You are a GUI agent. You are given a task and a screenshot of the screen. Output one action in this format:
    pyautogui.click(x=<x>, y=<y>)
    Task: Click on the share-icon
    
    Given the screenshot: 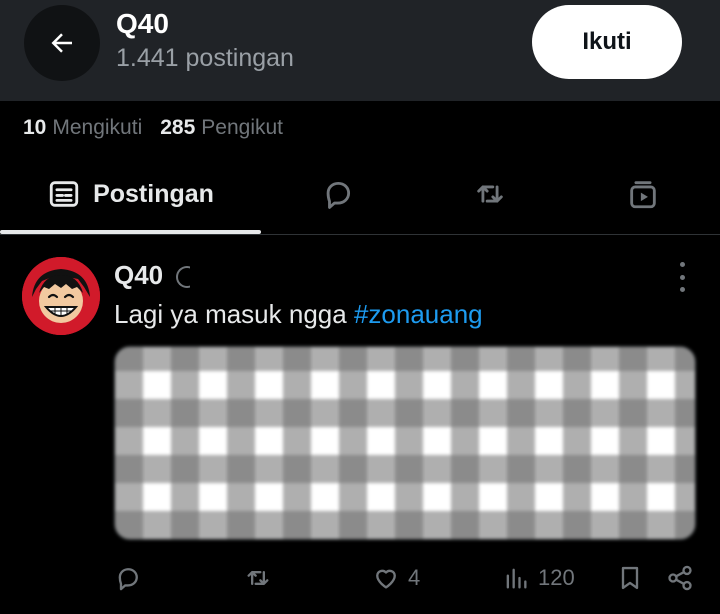 What is the action you would take?
    pyautogui.click(x=680, y=578)
    